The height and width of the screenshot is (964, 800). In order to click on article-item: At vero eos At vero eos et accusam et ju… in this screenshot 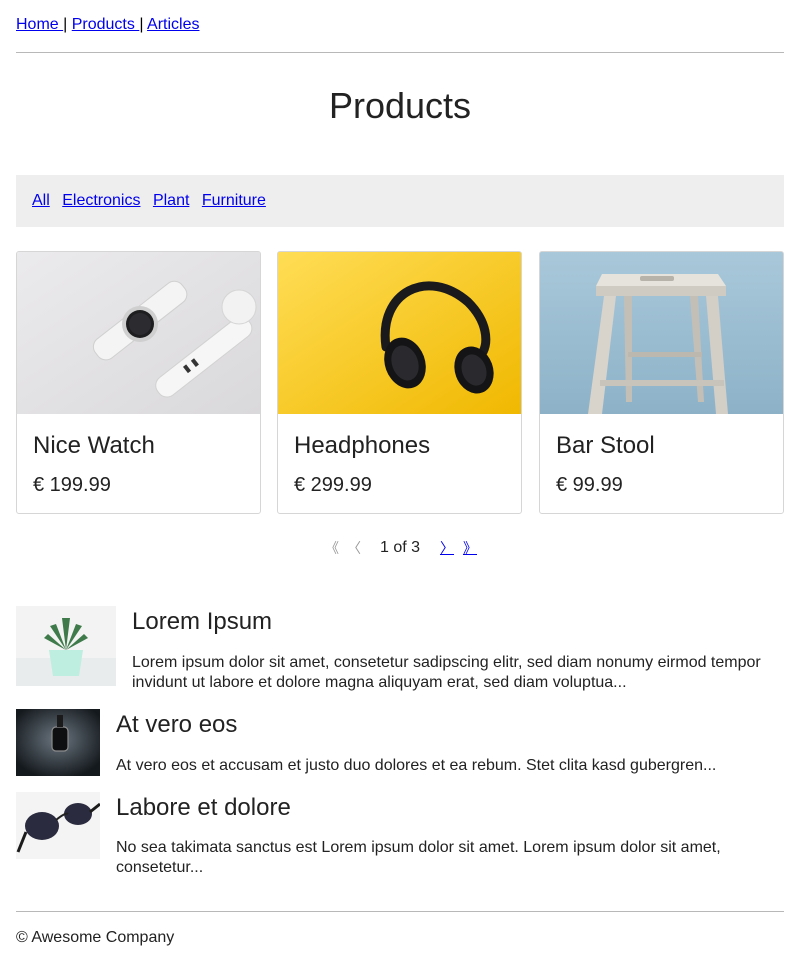, I will do `click(400, 743)`.